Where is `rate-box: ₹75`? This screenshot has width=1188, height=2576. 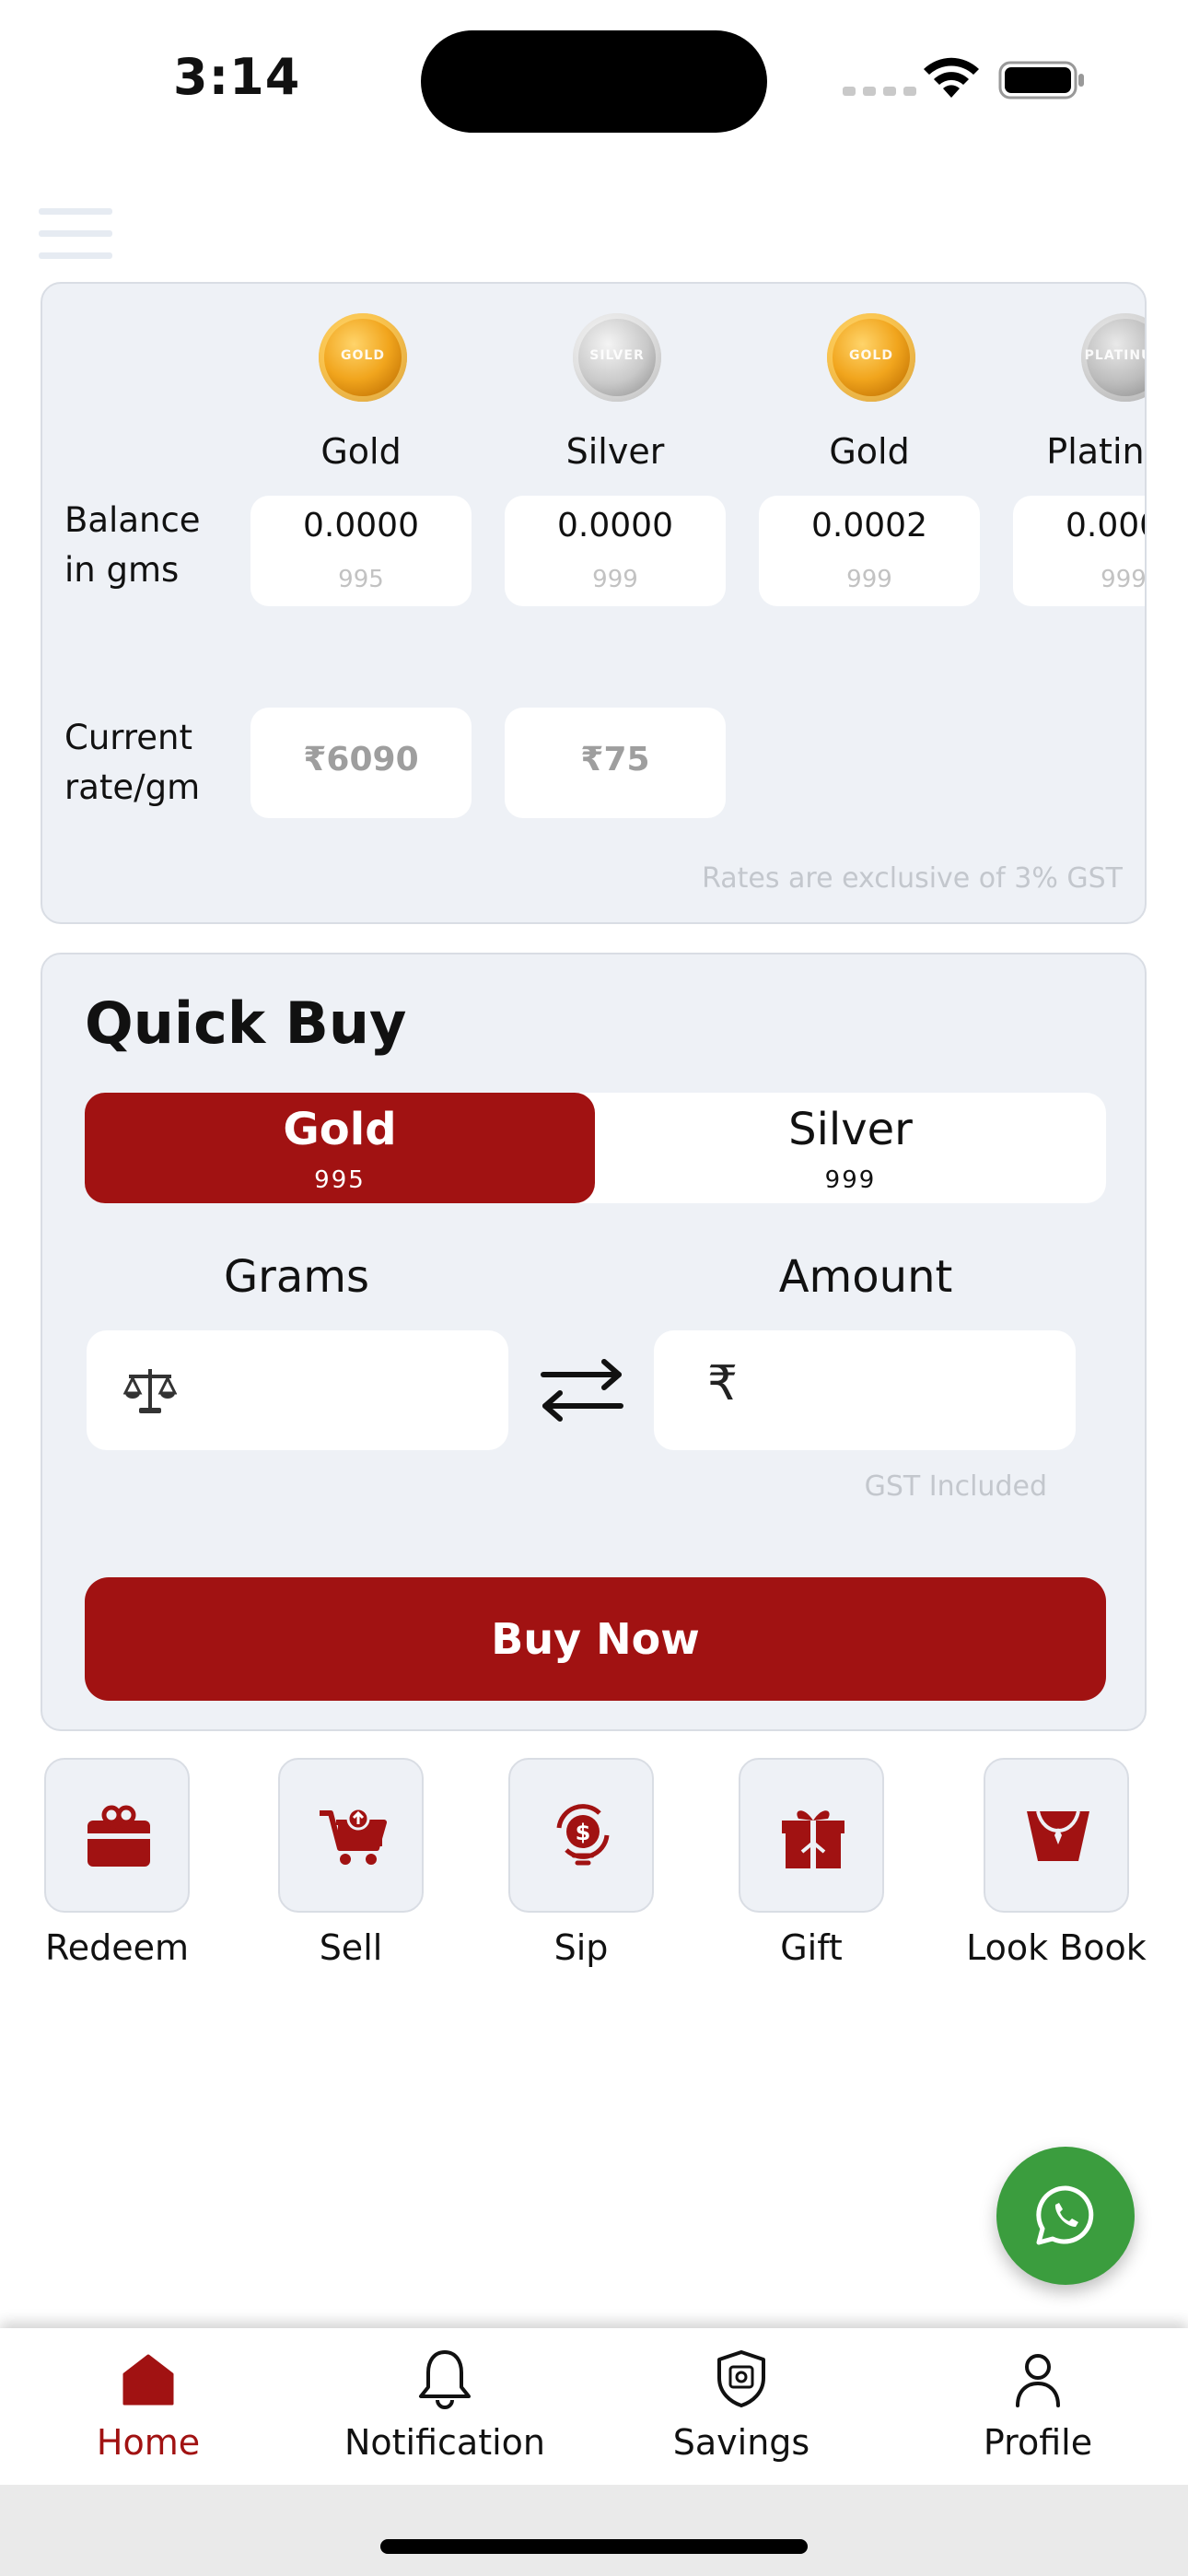 rate-box: ₹75 is located at coordinates (615, 763).